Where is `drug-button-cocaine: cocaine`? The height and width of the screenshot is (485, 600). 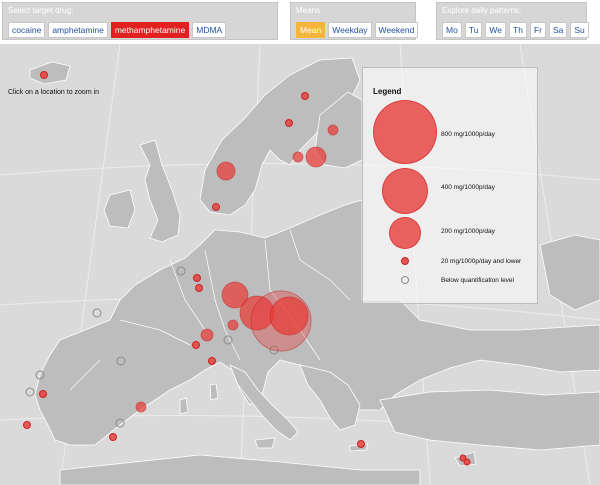
drug-button-cocaine: cocaine is located at coordinates (27, 30).